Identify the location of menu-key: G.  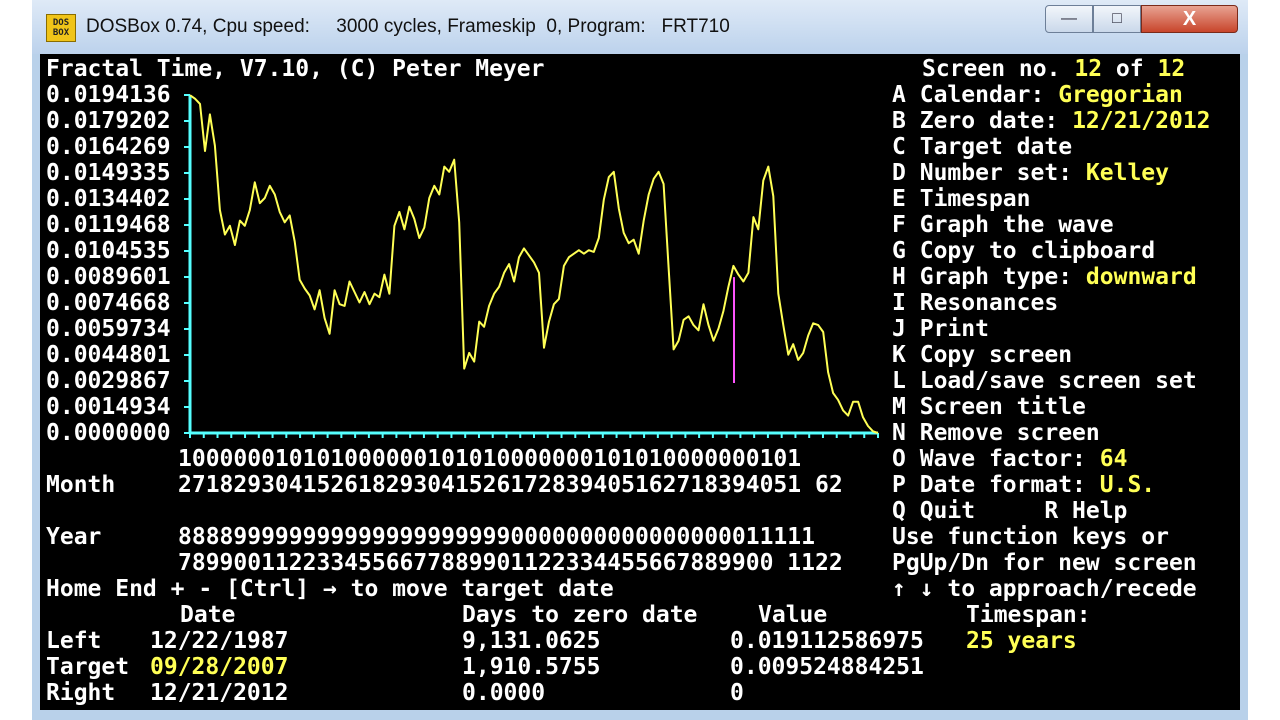
(899, 251).